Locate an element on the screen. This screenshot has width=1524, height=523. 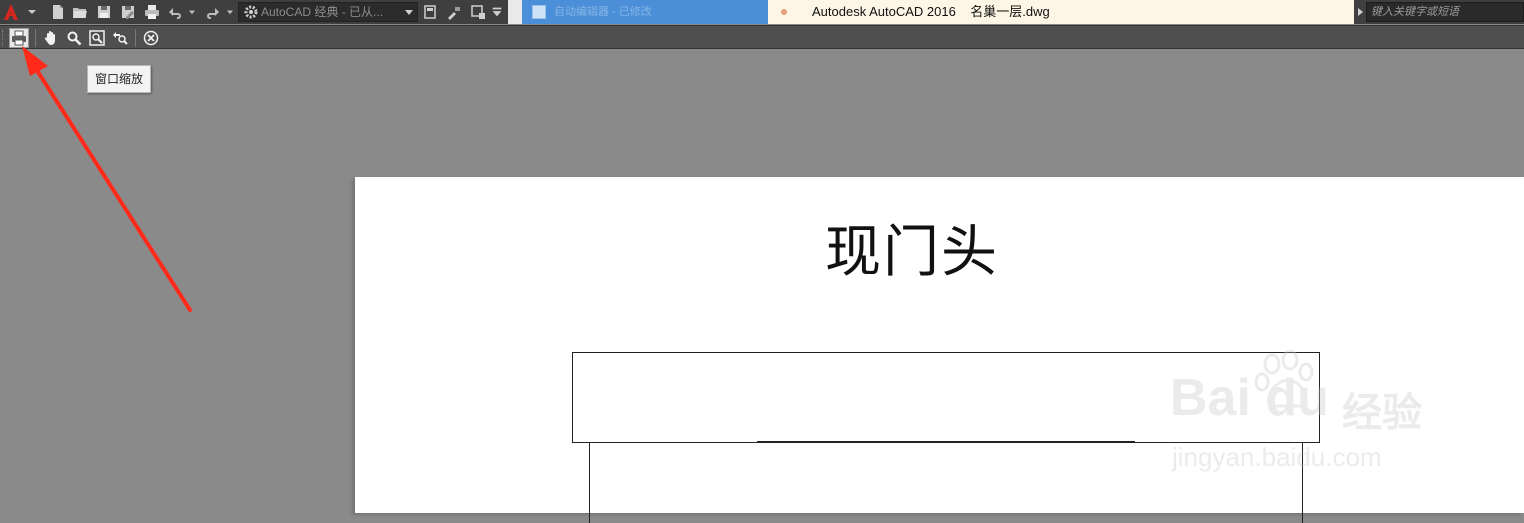
save-as-button is located at coordinates (128, 12).